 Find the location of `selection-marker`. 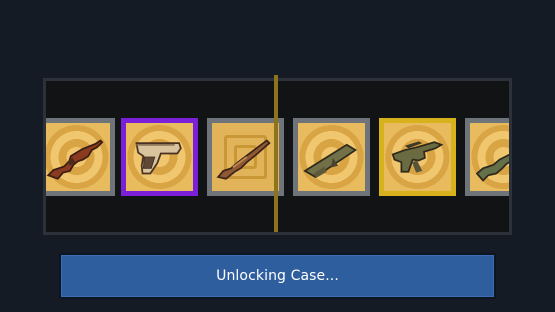

selection-marker is located at coordinates (276, 153).